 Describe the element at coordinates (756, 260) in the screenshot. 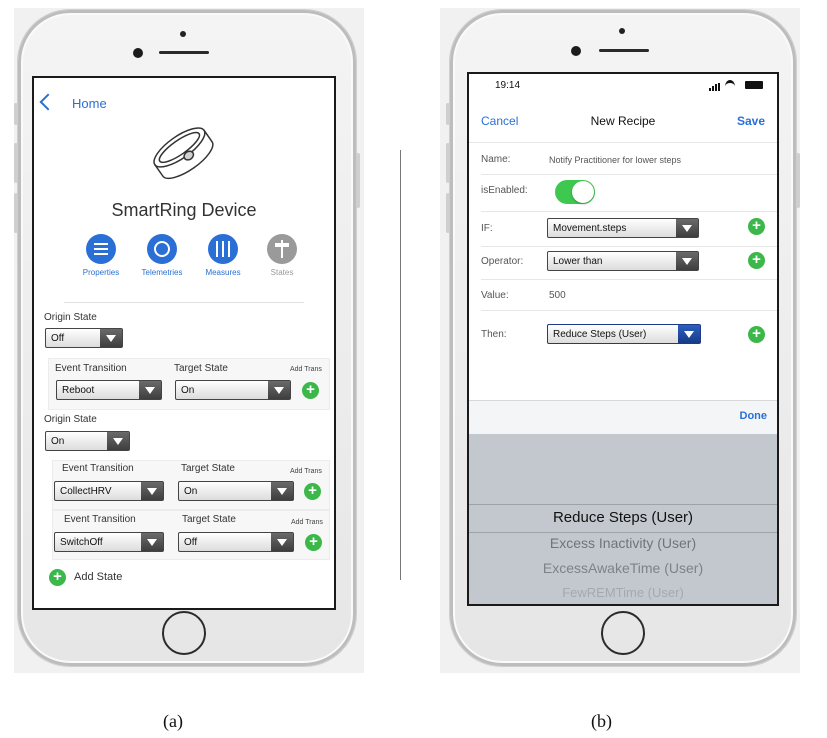

I see `add-operator-button: +` at that location.